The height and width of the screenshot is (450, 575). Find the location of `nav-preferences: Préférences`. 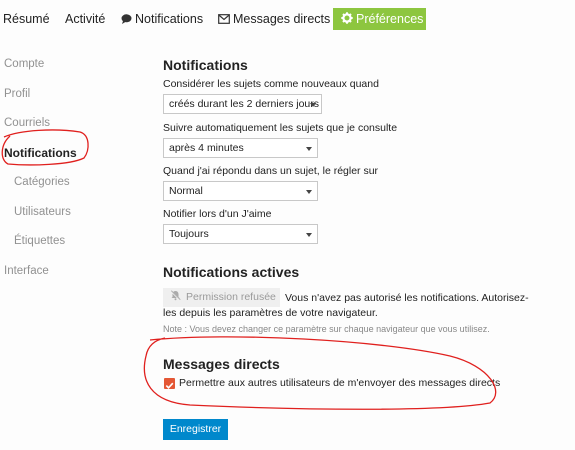

nav-preferences: Préférences is located at coordinates (379, 19).